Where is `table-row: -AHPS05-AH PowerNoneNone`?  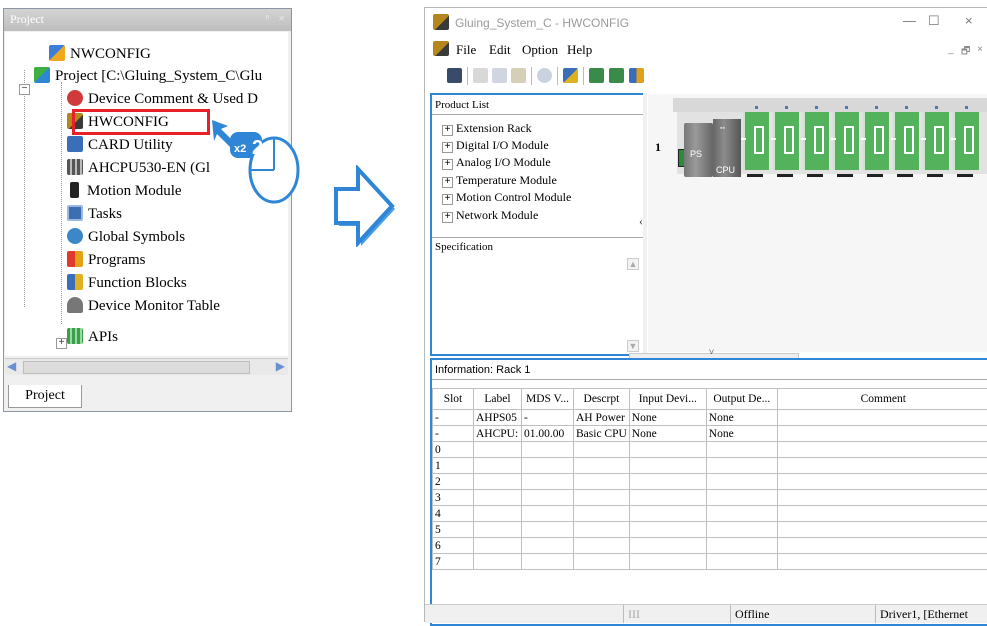 table-row: -AHPS05-AH PowerNoneNone is located at coordinates (710, 418).